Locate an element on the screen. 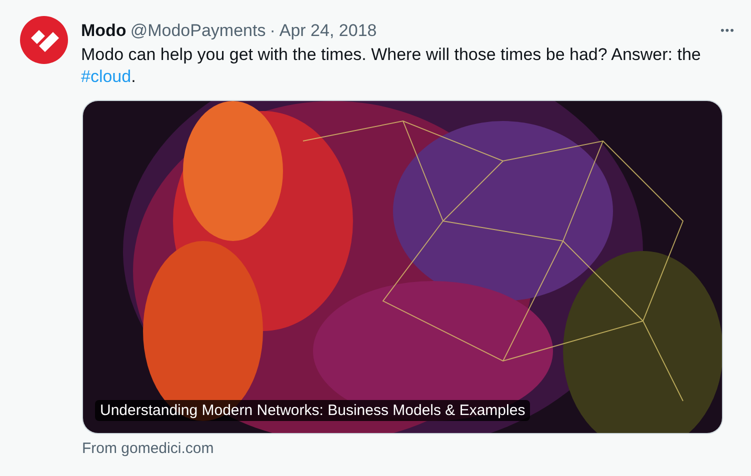 This screenshot has height=476, width=751. author-handle: @ModoPayments is located at coordinates (198, 31).